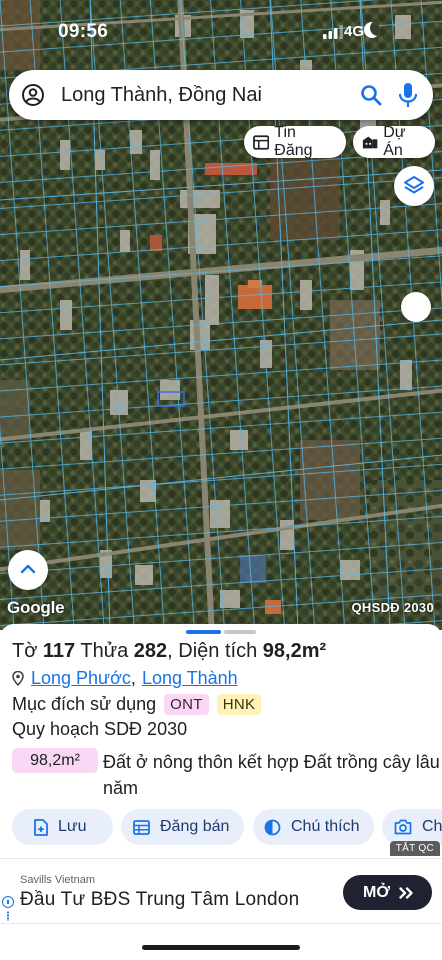  I want to click on sheet-label: Tờ, so click(25, 651).